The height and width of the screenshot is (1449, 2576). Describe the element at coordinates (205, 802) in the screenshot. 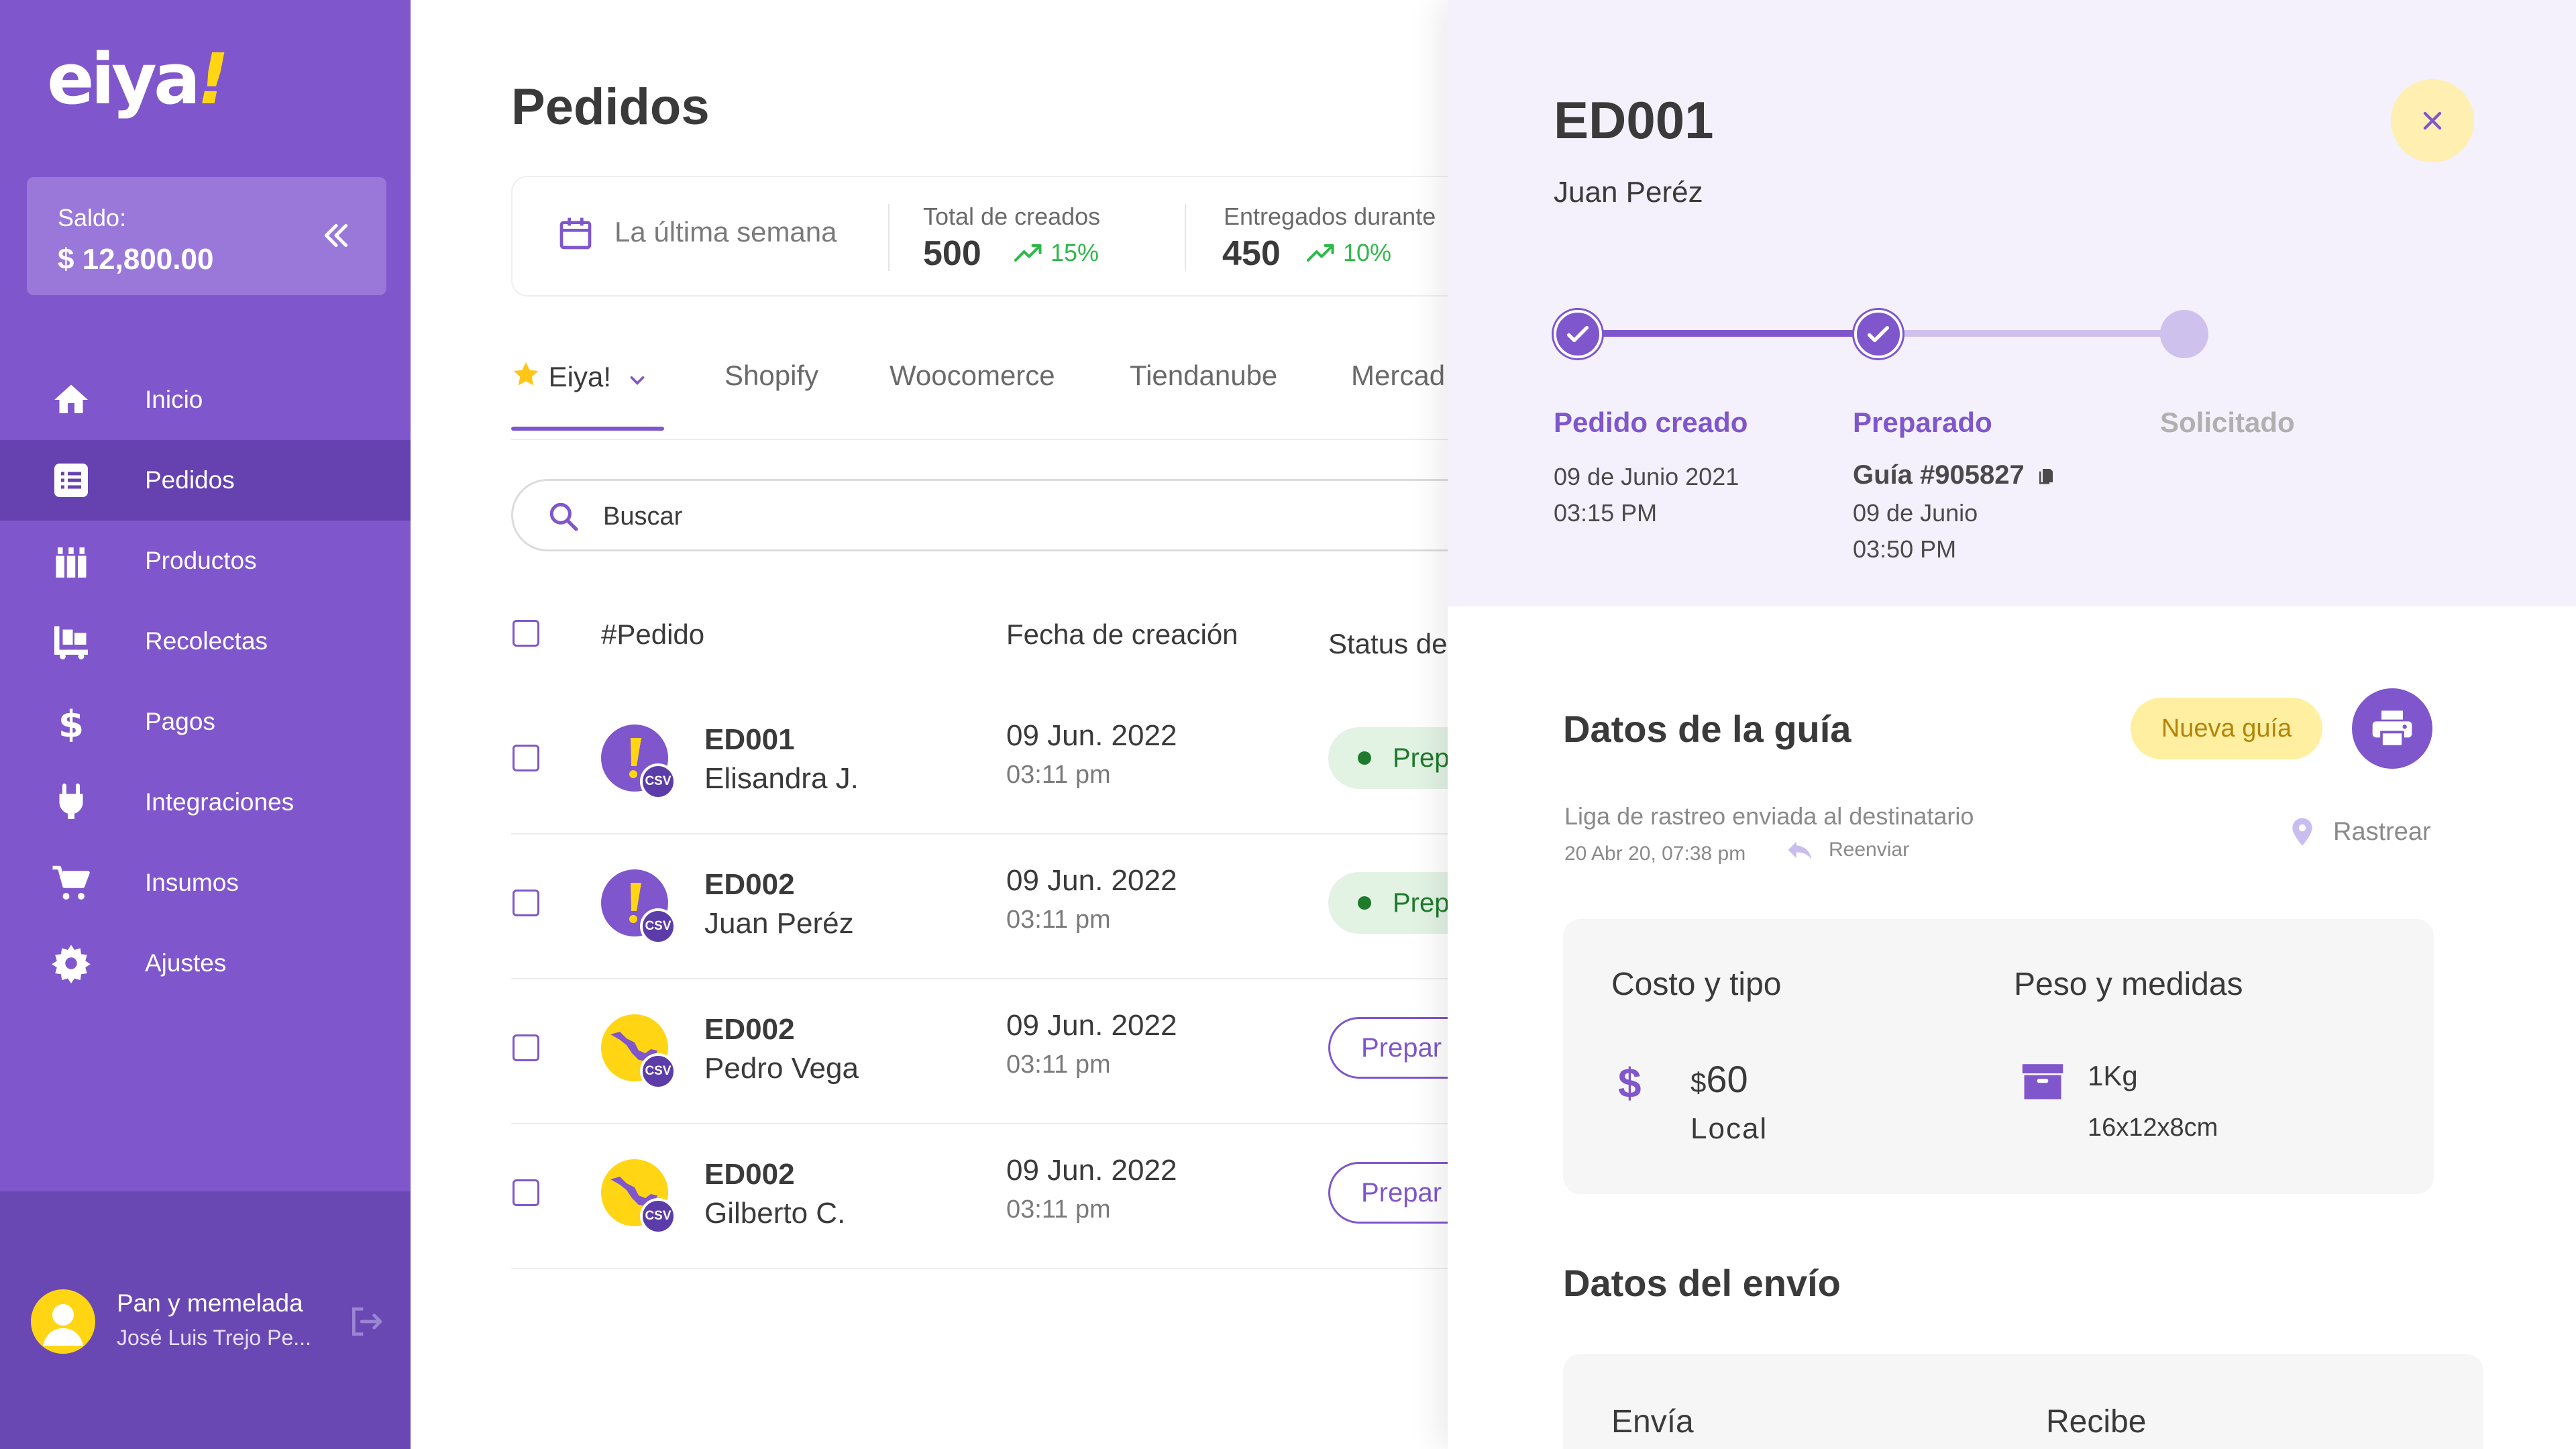

I see `sidebar-item-integraciones: Integraciones` at that location.